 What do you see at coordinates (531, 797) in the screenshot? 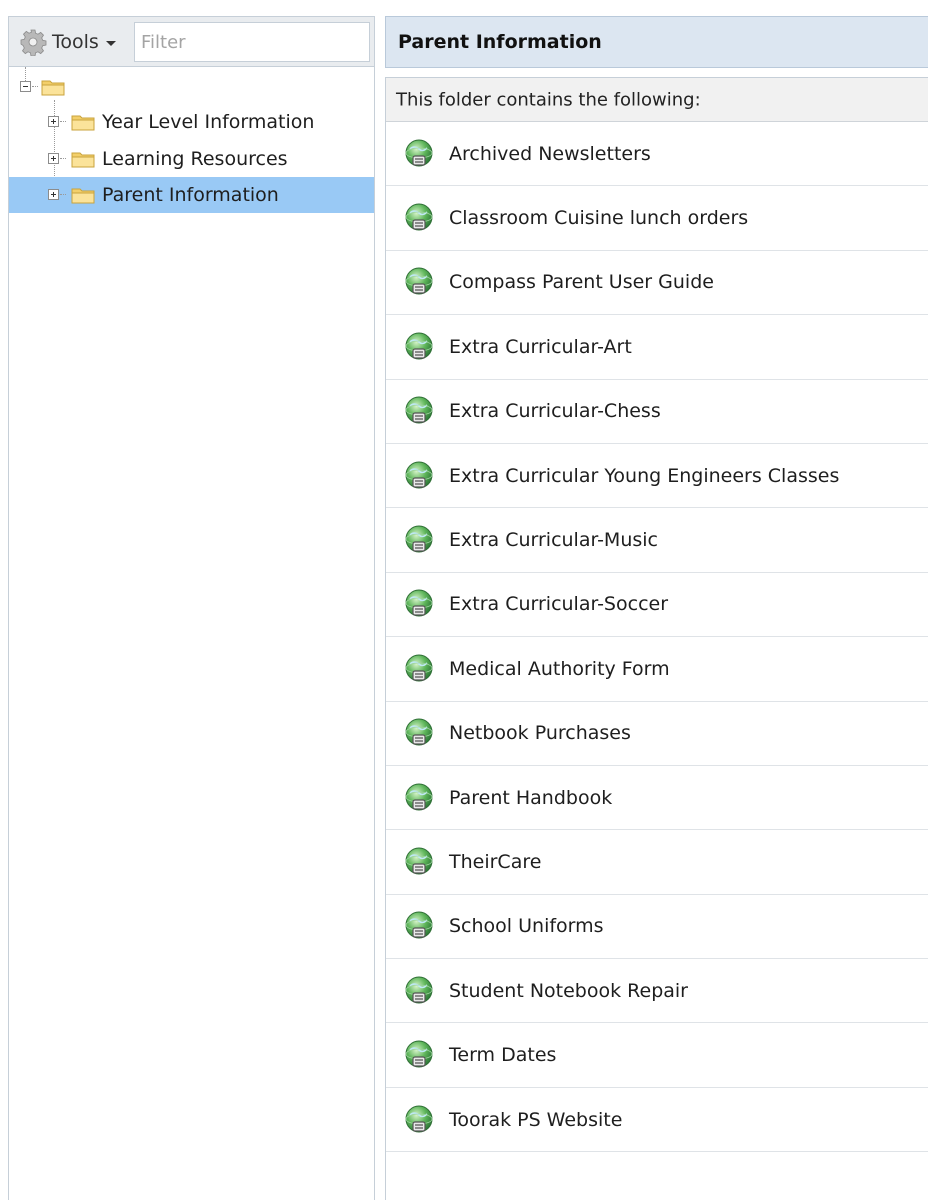
I see `list-item-label: Parent Handbook` at bounding box center [531, 797].